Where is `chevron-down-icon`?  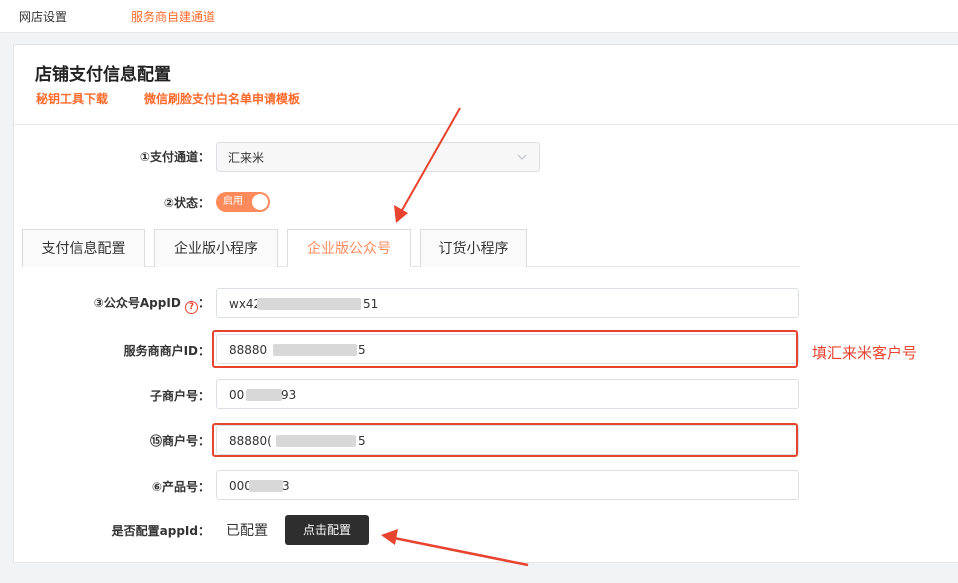
chevron-down-icon is located at coordinates (522, 157).